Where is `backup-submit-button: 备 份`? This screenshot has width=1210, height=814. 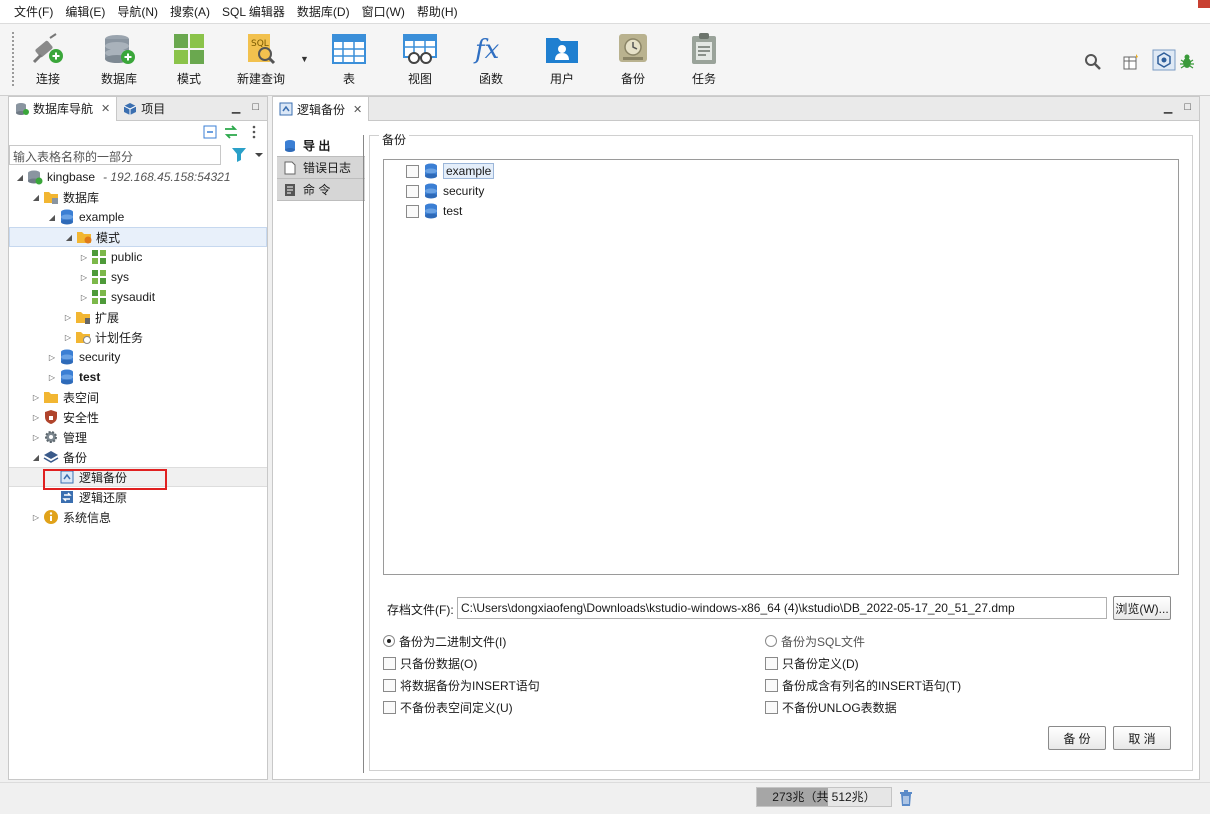 backup-submit-button: 备 份 is located at coordinates (1077, 738).